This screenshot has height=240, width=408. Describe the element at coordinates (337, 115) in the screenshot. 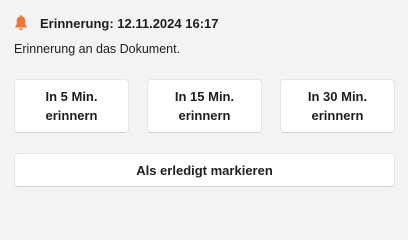

I see `snooze-30-min-line2: erinnern` at that location.